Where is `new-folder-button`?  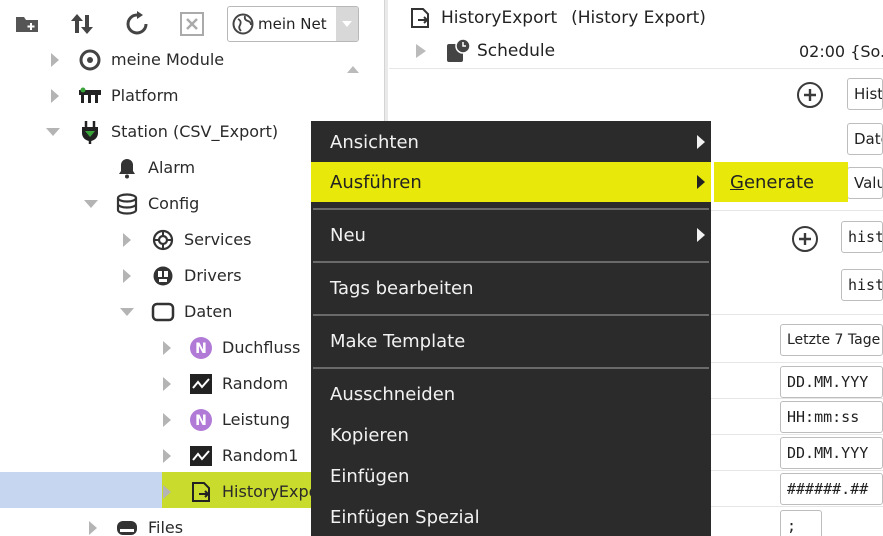
new-folder-button is located at coordinates (28, 24).